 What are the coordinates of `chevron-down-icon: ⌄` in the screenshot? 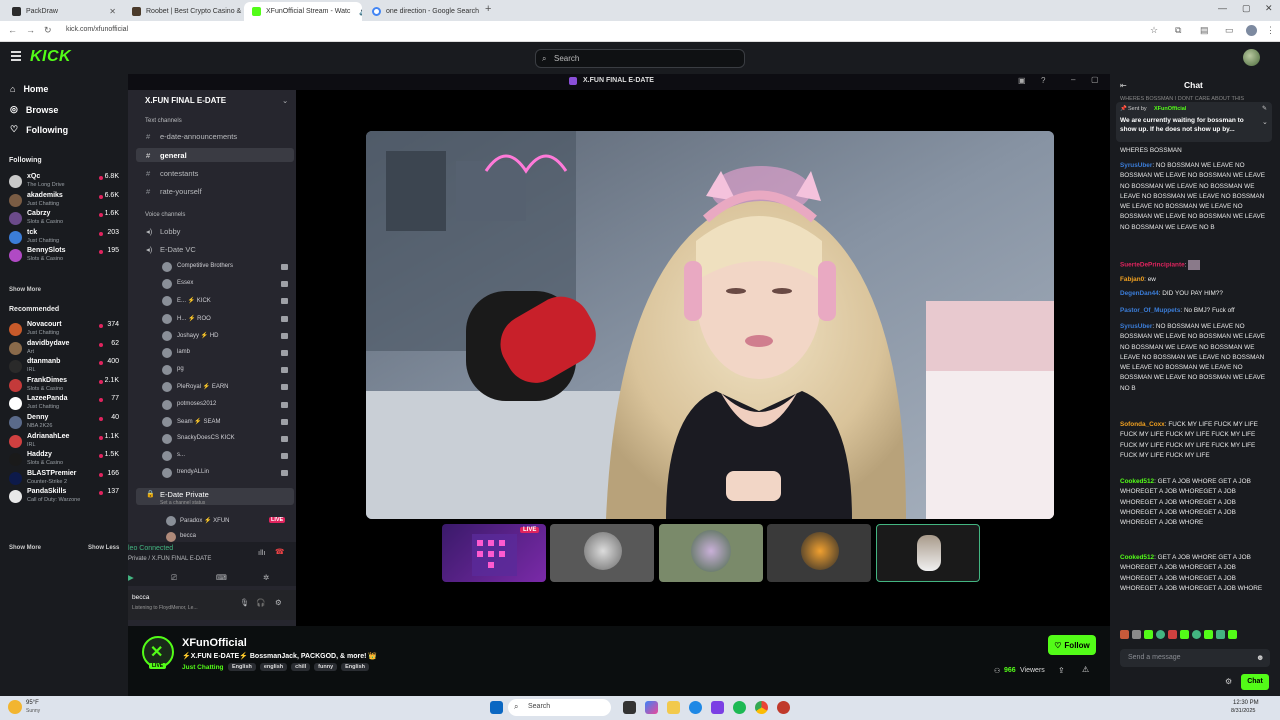 It's located at (1265, 122).